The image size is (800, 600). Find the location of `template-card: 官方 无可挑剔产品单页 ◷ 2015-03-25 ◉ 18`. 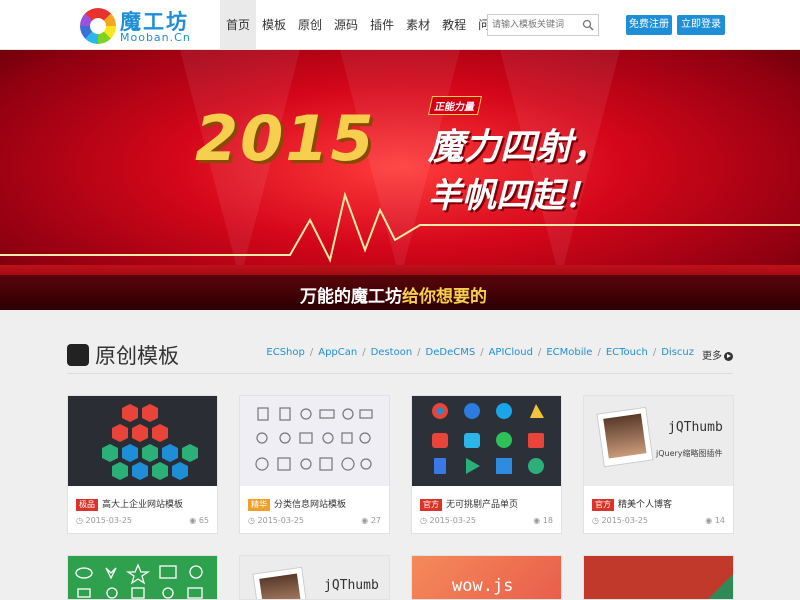

template-card: 官方 无可挑剔产品单页 ◷ 2015-03-25 ◉ 18 is located at coordinates (486, 464).